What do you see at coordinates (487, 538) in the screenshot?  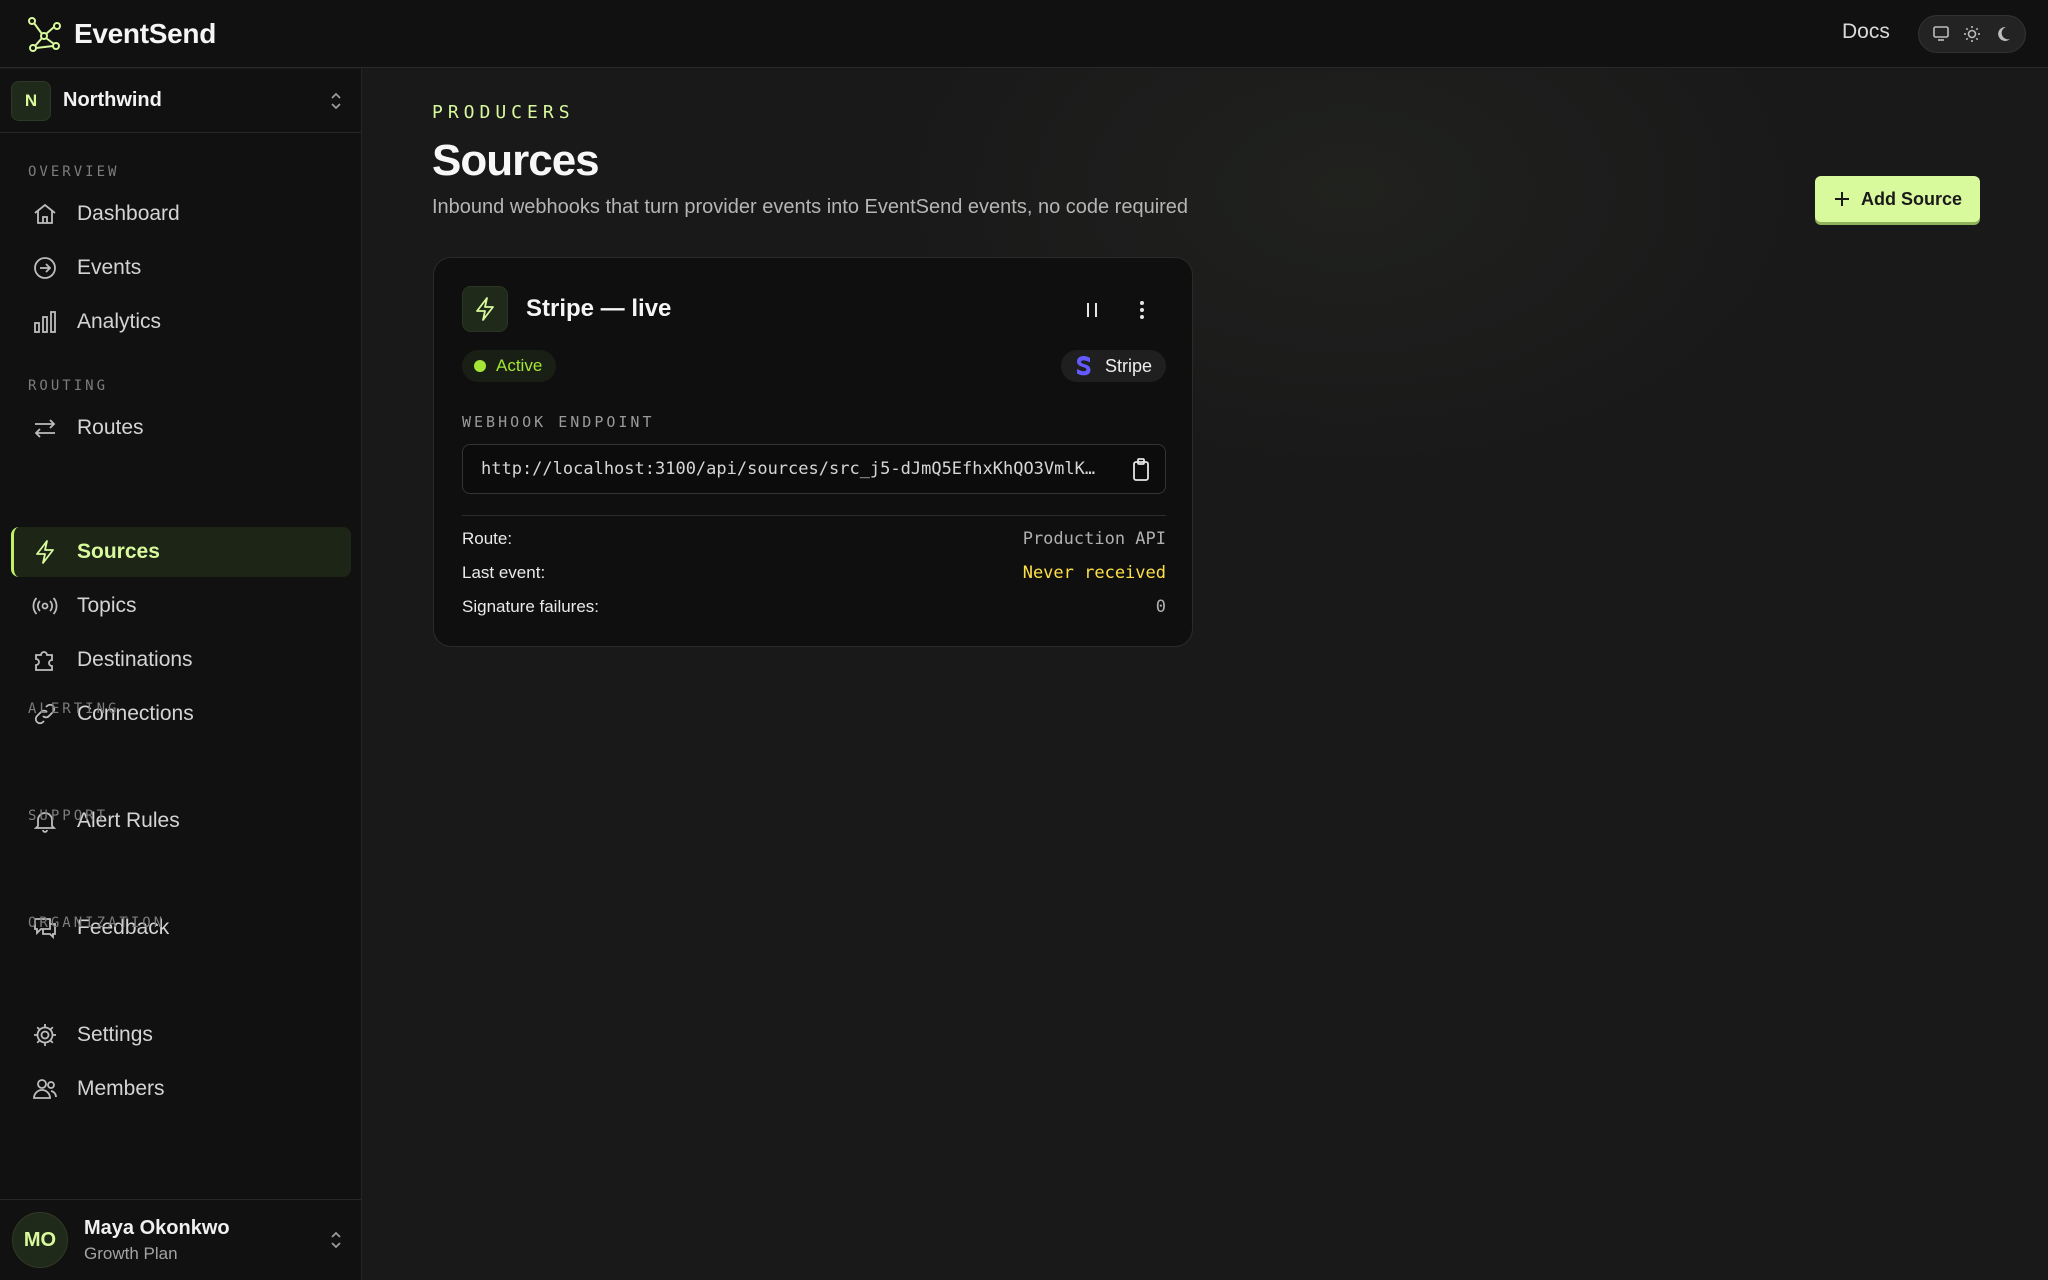 I see `route-key: Route:` at bounding box center [487, 538].